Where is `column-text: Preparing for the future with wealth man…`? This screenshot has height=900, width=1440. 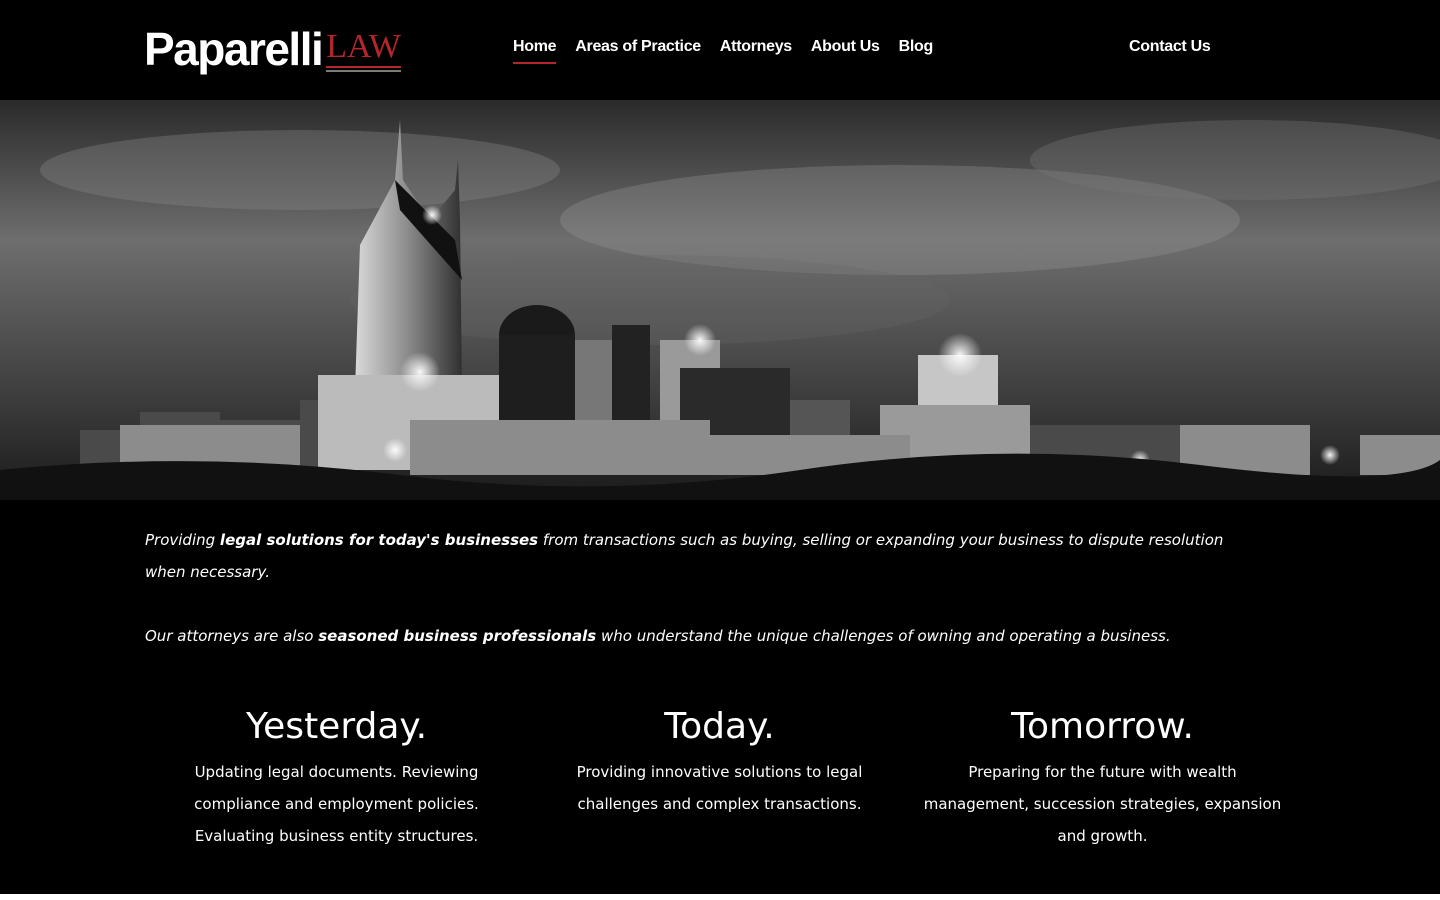 column-text: Preparing for the future with wealth man… is located at coordinates (1102, 804).